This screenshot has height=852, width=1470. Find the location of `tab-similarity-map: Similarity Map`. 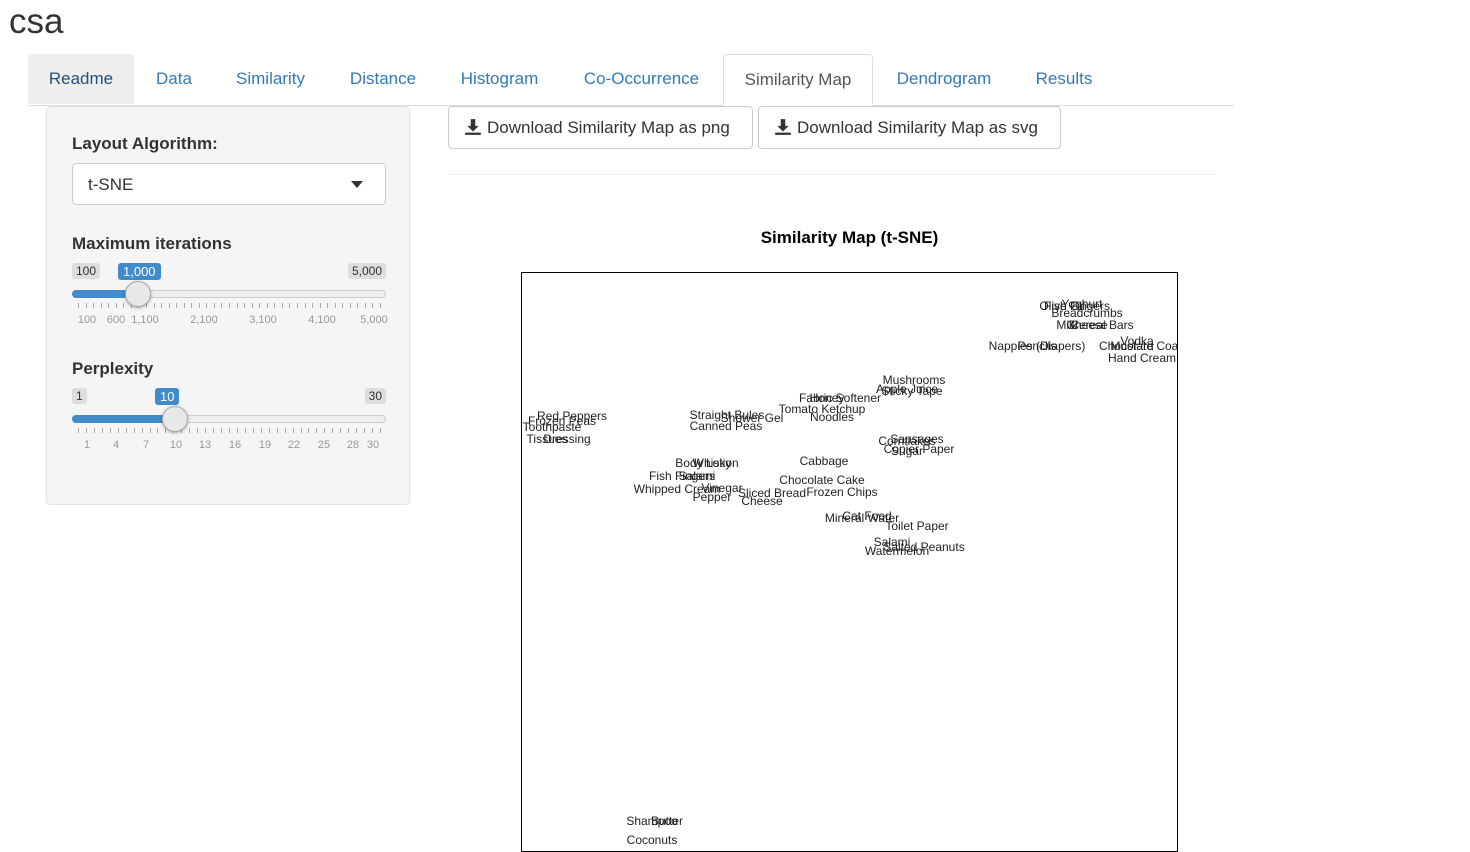

tab-similarity-map: Similarity Map is located at coordinates (798, 80).